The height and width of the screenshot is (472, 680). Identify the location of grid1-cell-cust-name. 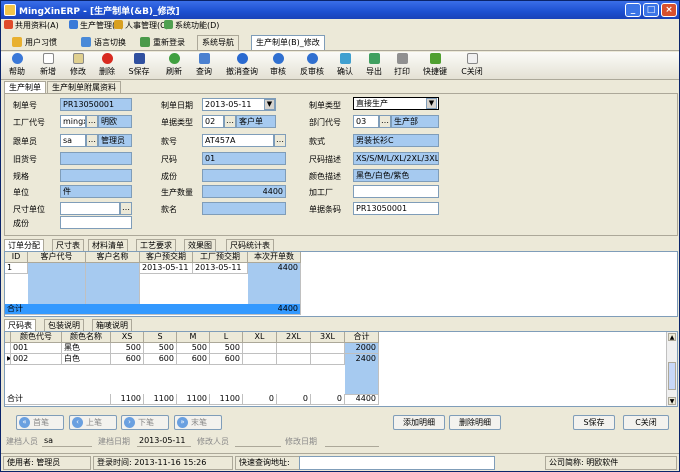
(113, 285).